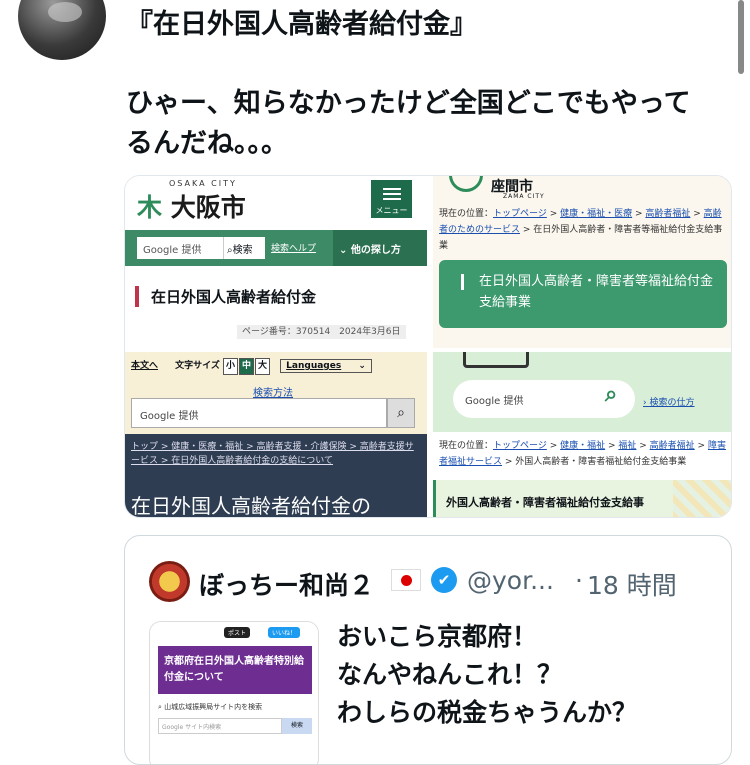  Describe the element at coordinates (169, 581) in the screenshot. I see `quote-avatar` at that location.